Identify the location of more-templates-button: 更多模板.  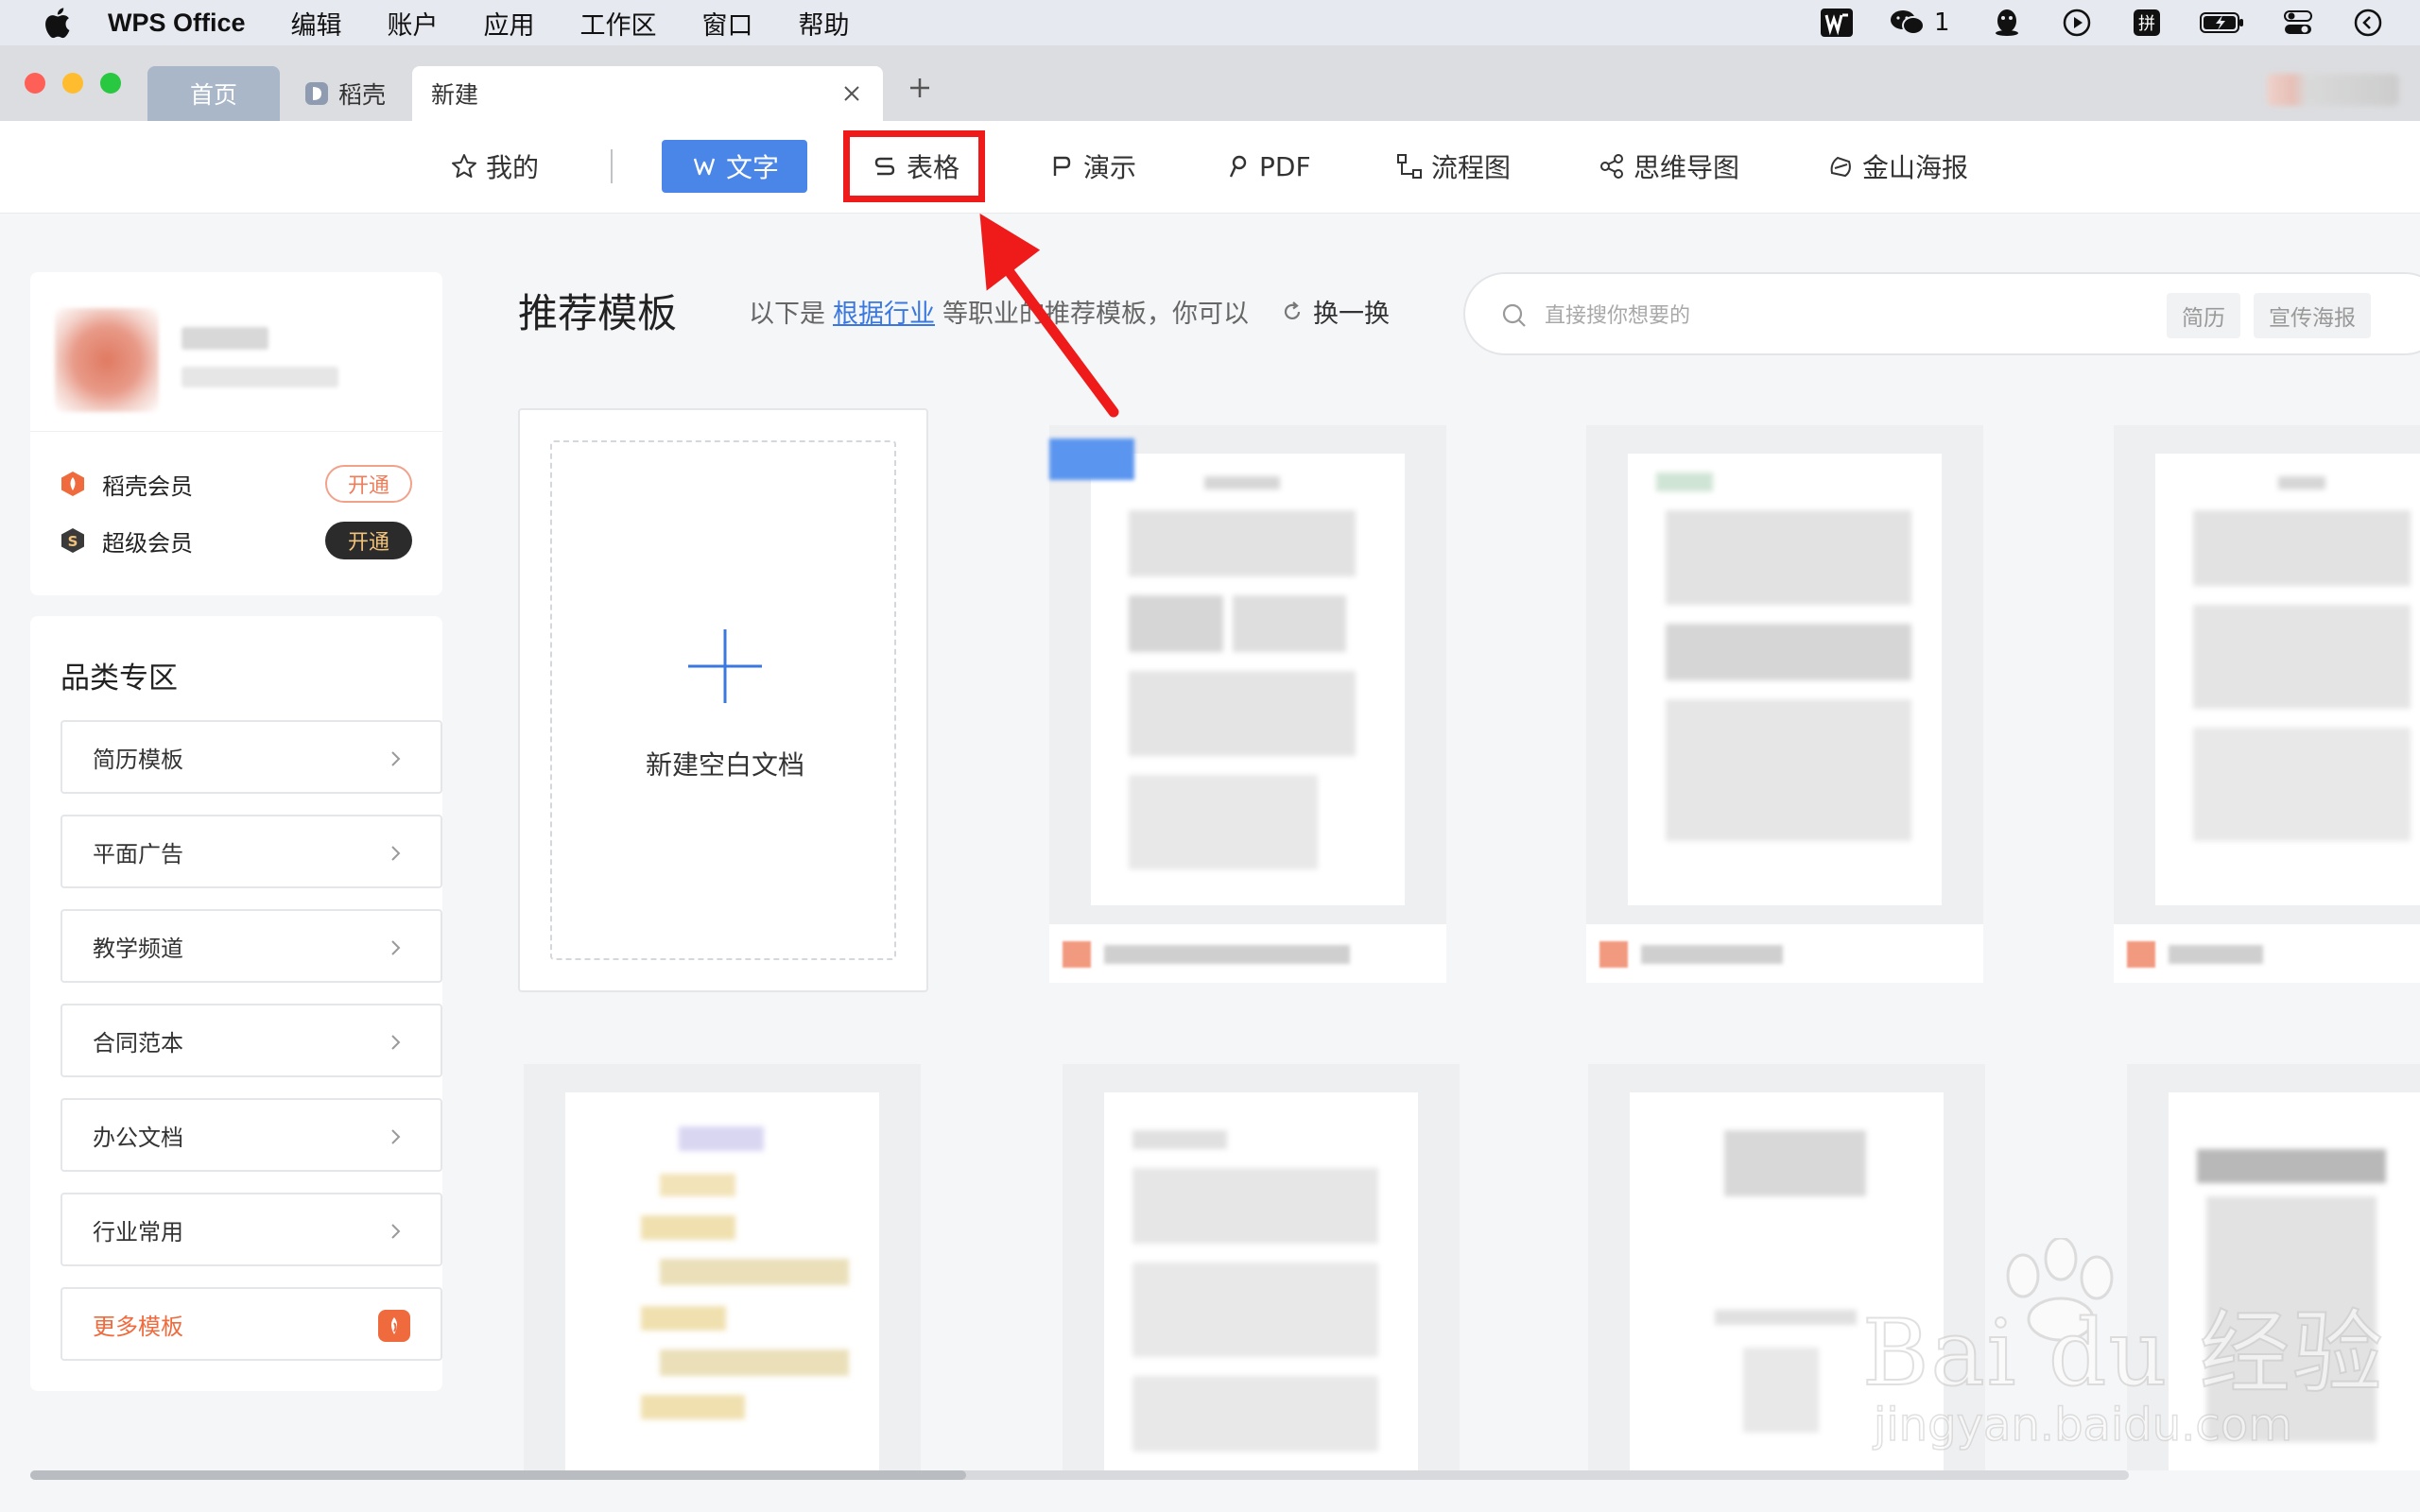
(251, 1324).